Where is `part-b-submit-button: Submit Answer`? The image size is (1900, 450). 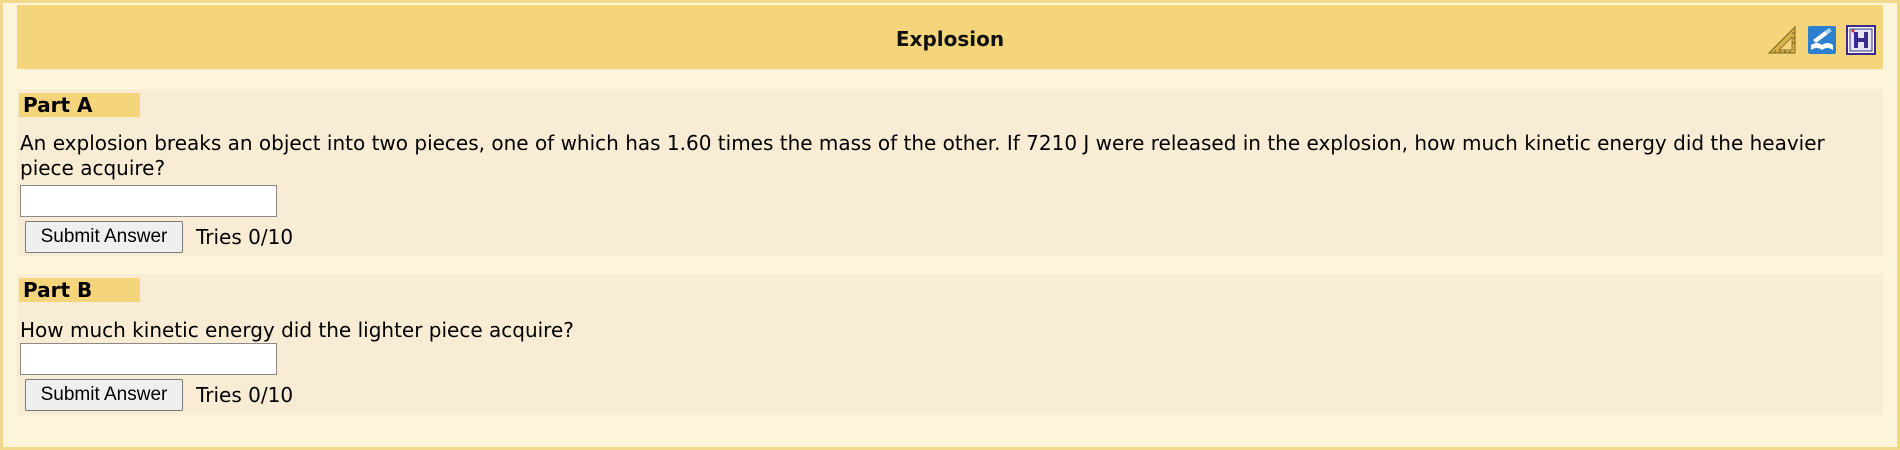 part-b-submit-button: Submit Answer is located at coordinates (104, 395).